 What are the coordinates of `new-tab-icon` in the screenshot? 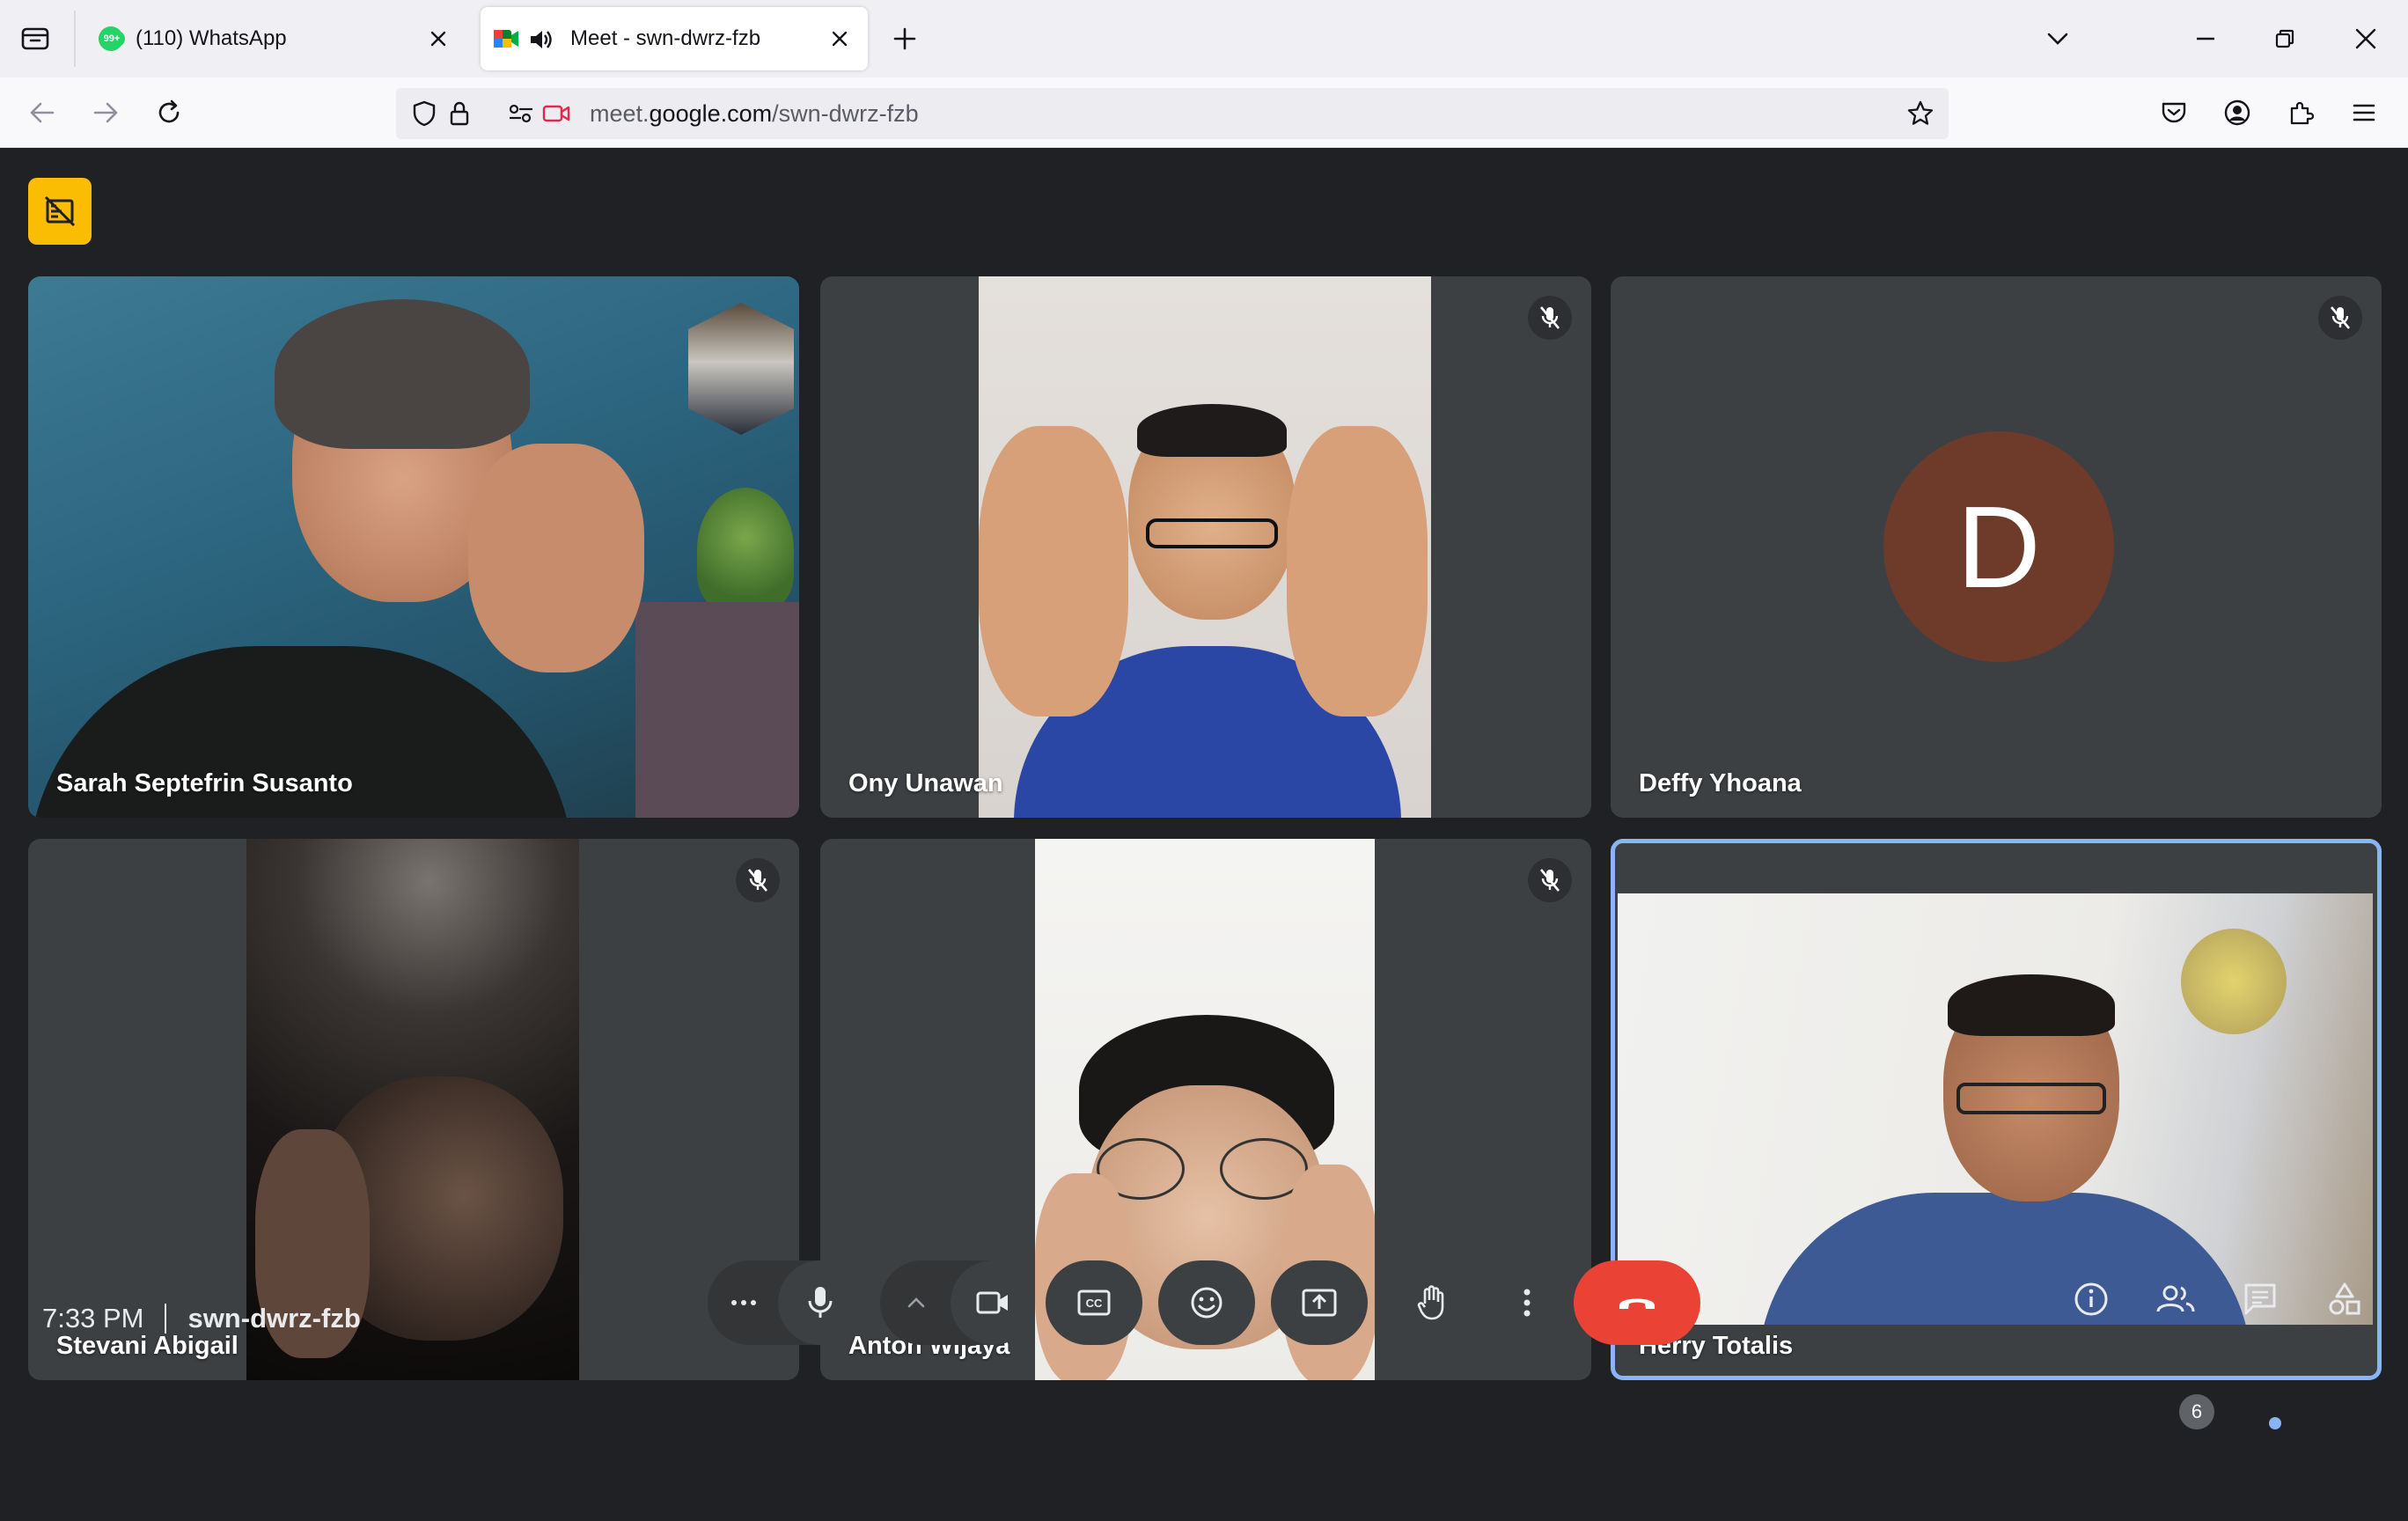 It's located at (904, 39).